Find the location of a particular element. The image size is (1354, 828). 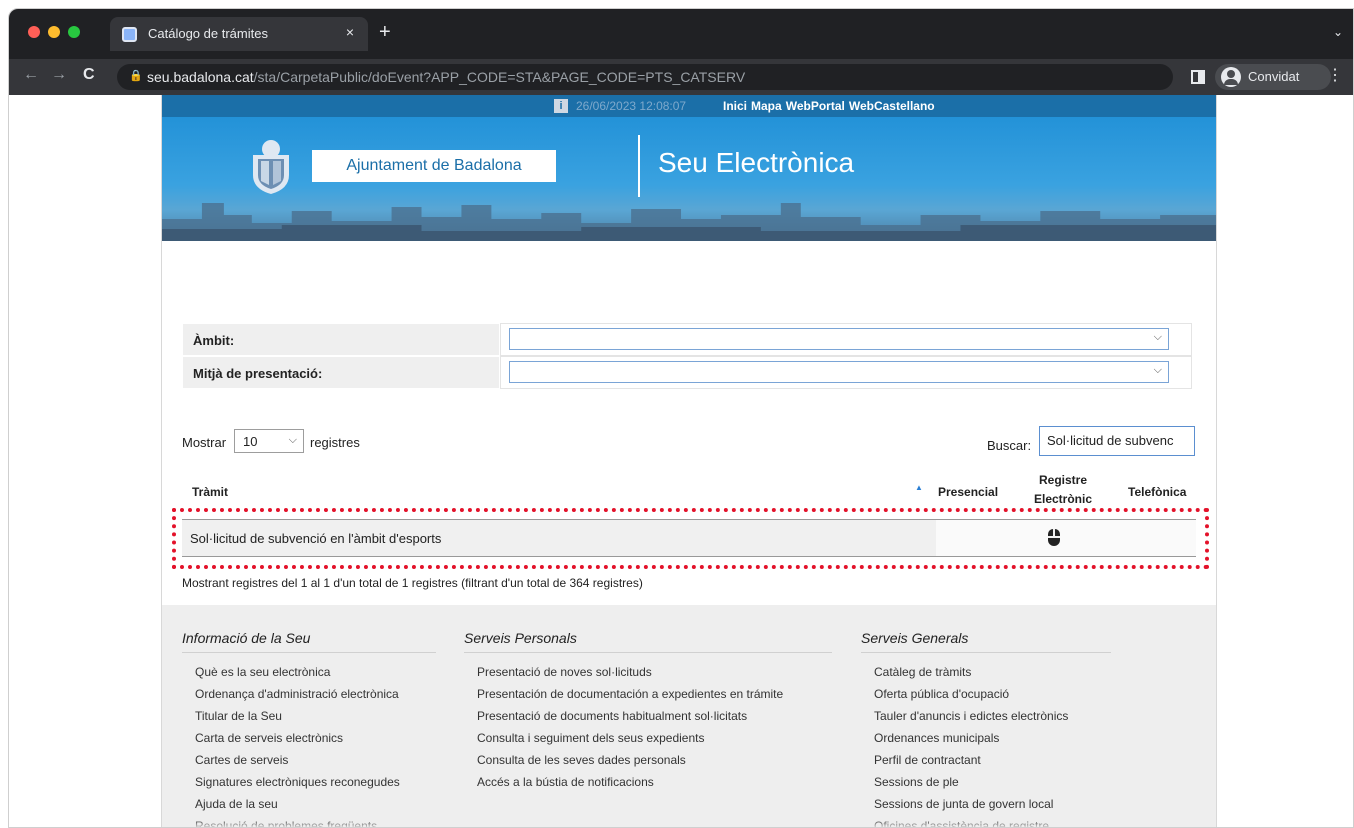

filter-row-mitja: Mitjà de presentació: ⌵ is located at coordinates (687, 372).